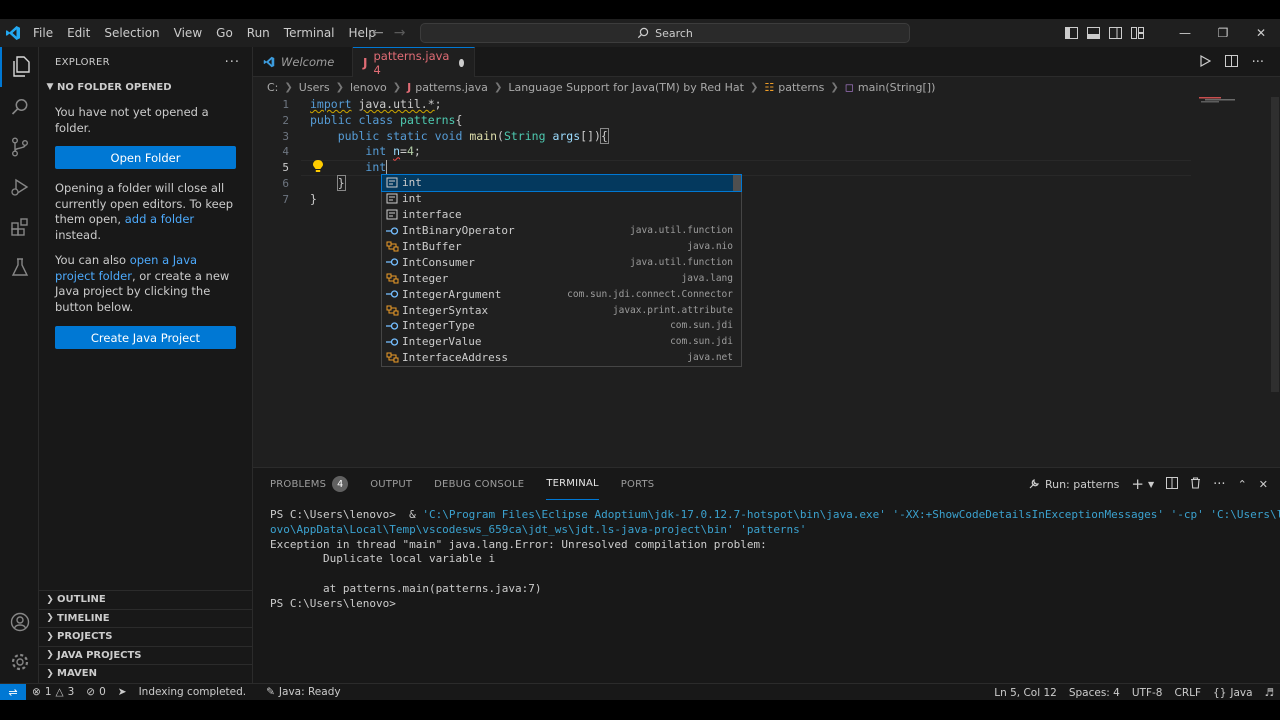 The height and width of the screenshot is (720, 1280). Describe the element at coordinates (1231, 62) in the screenshot. I see `split-editor-icon` at that location.